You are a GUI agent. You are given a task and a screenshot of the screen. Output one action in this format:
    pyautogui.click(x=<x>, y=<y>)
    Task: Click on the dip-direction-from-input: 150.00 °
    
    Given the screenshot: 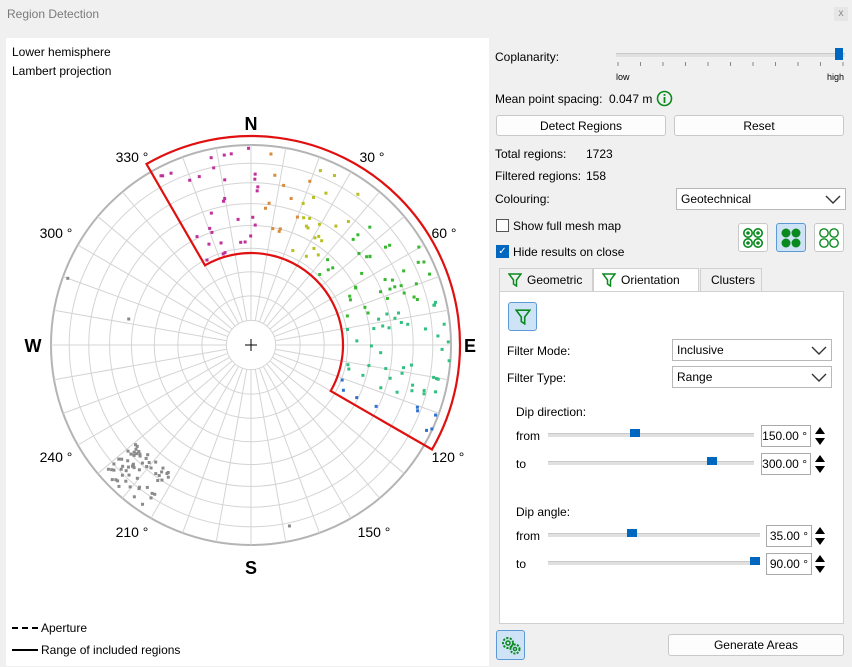 What is the action you would take?
    pyautogui.click(x=786, y=436)
    